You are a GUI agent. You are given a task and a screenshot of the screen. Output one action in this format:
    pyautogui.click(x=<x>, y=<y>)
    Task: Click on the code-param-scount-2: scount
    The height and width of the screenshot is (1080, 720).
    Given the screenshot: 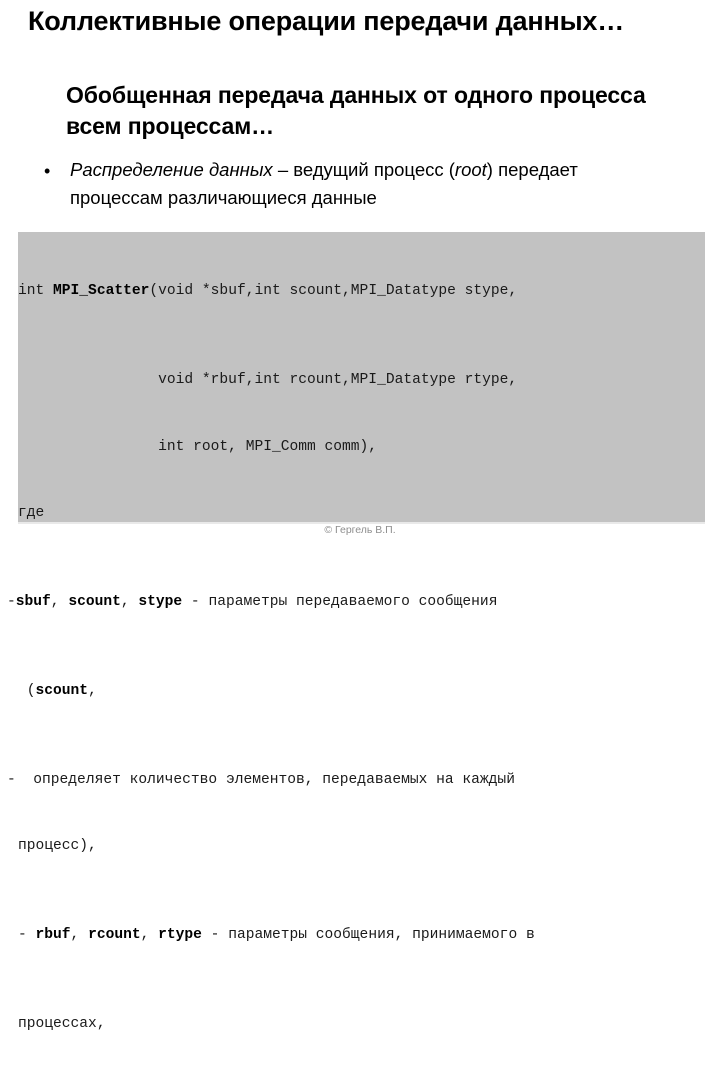 What is the action you would take?
    pyautogui.click(x=62, y=690)
    